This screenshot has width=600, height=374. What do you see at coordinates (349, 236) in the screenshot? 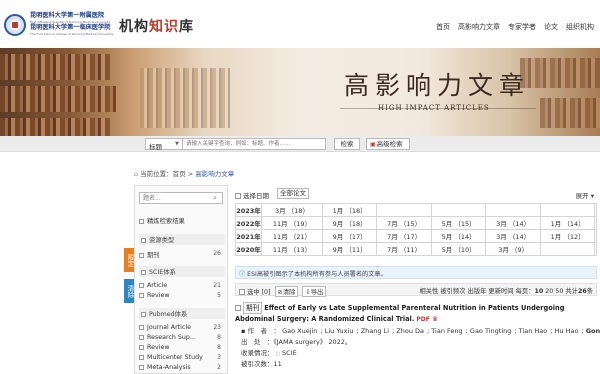
I see `month-cell: 9月 （17）` at bounding box center [349, 236].